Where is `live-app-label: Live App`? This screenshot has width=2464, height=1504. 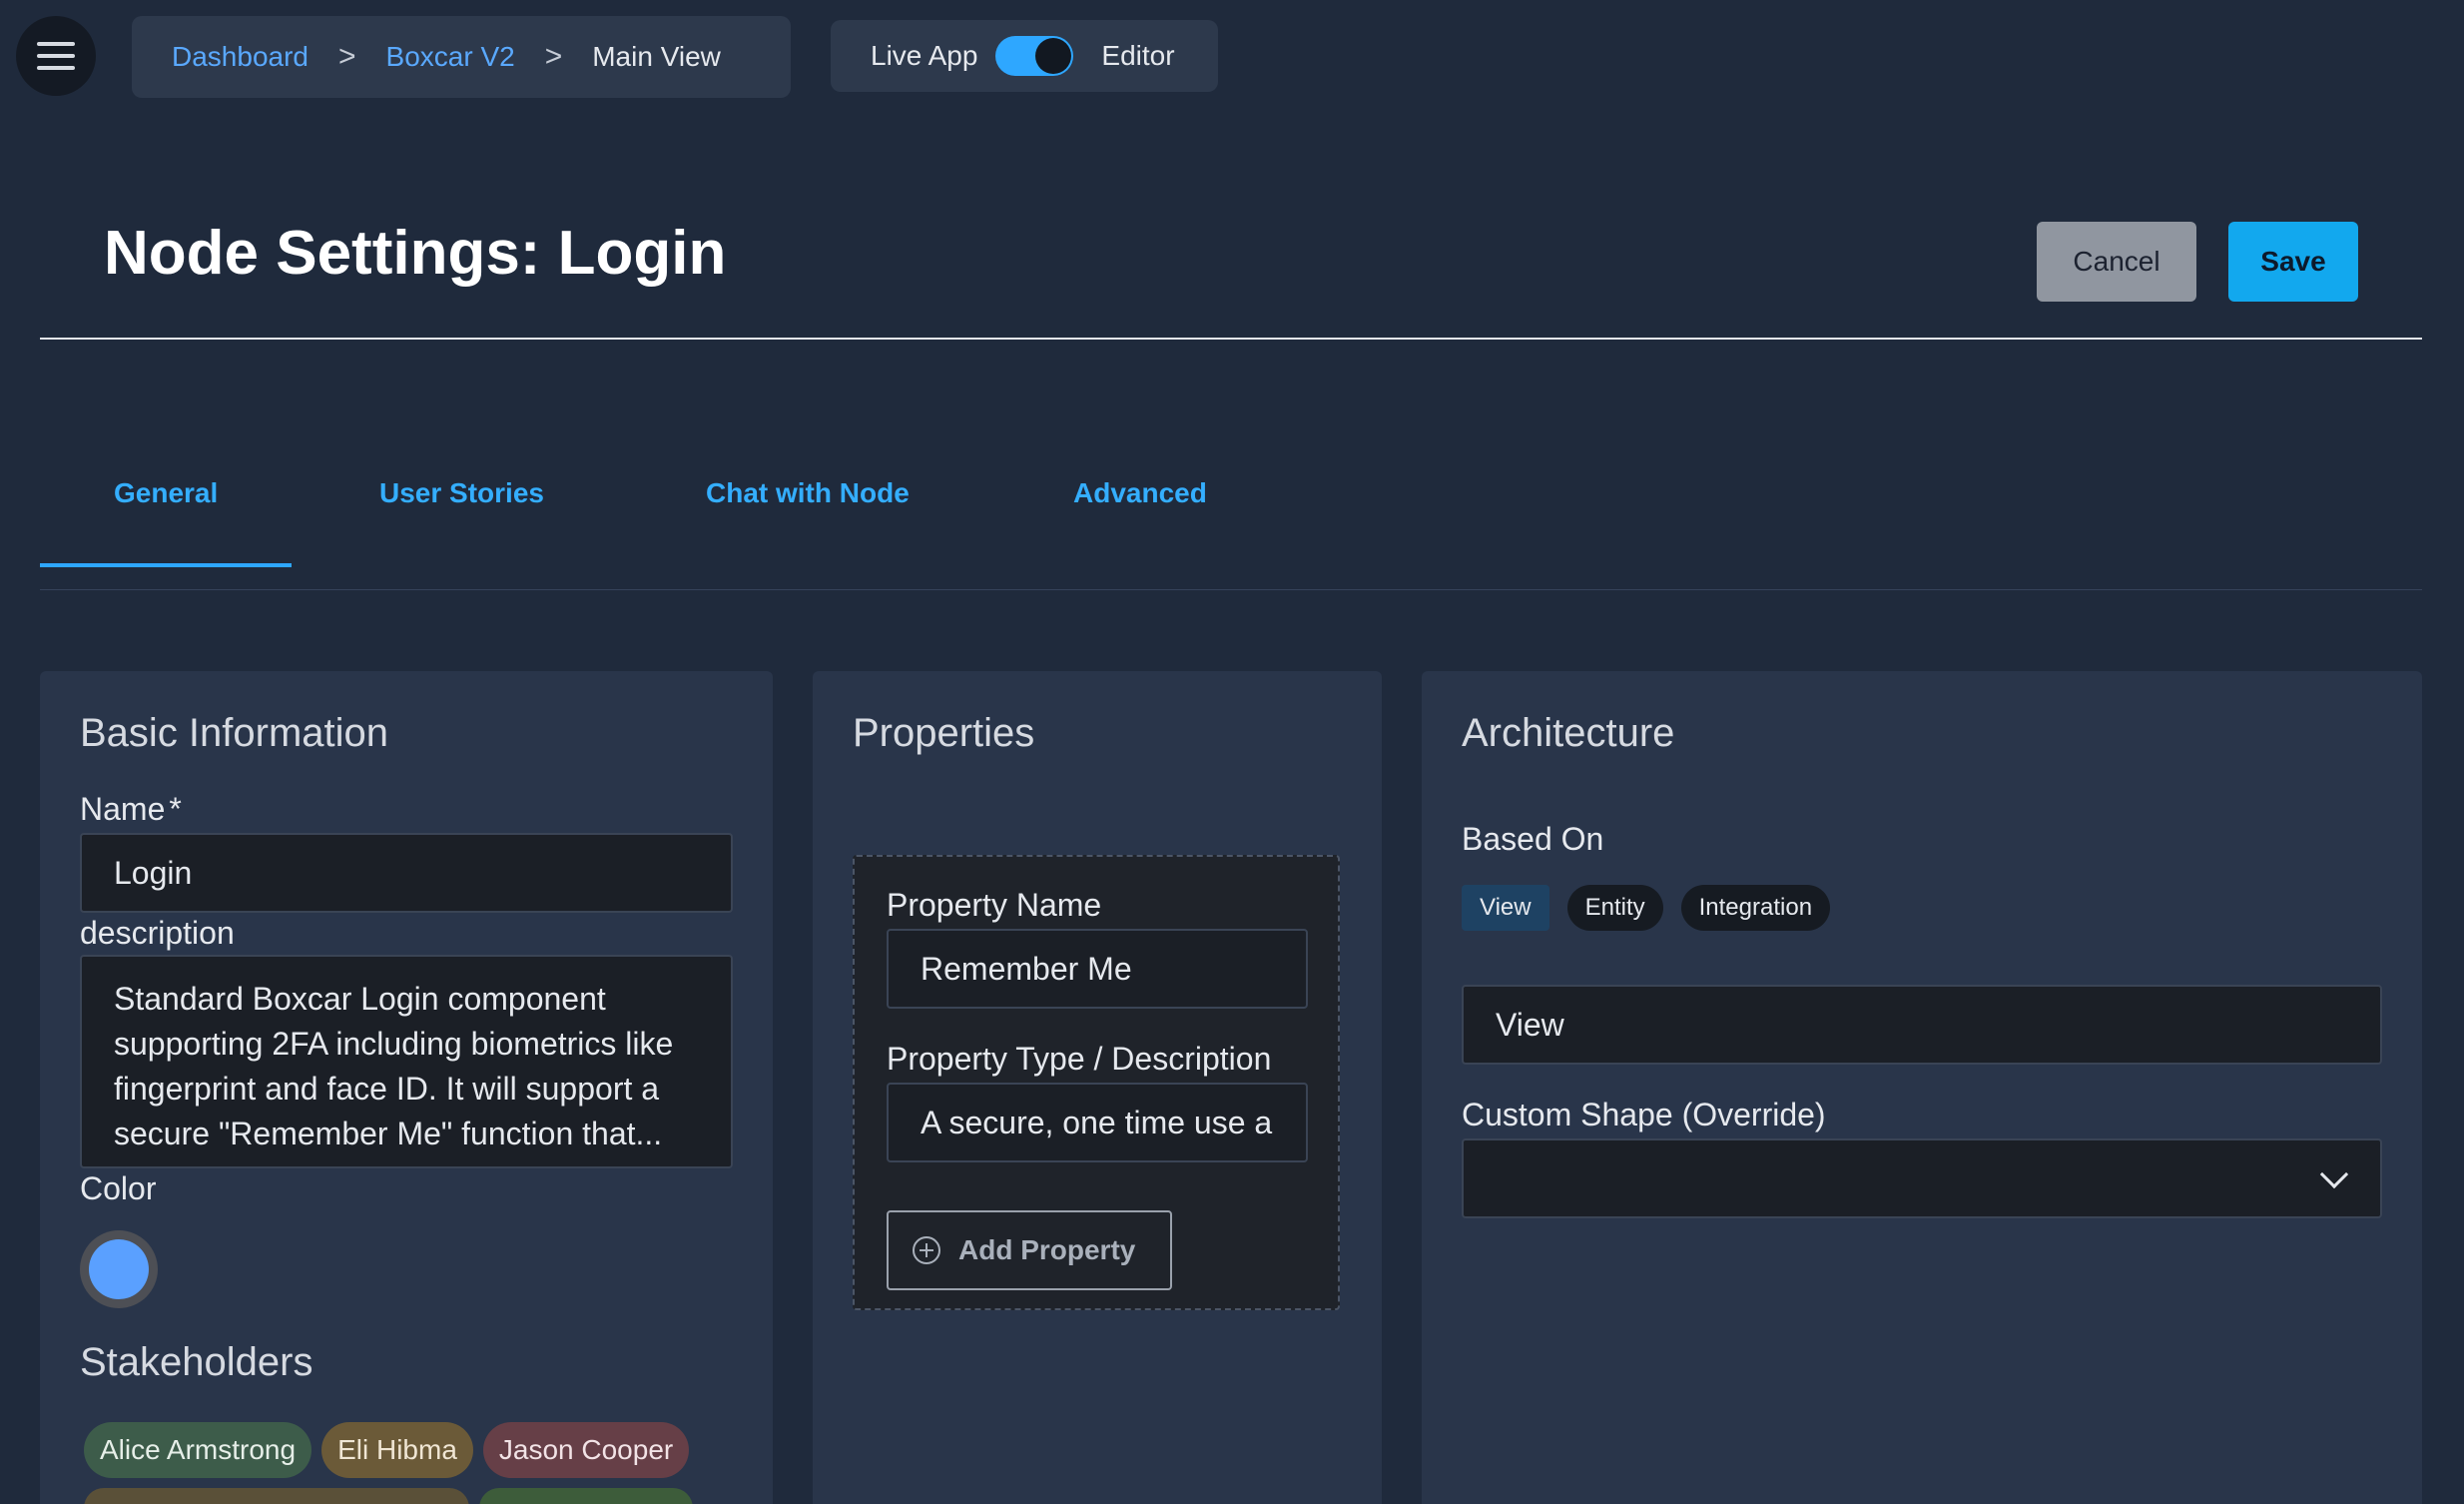 live-app-label: Live App is located at coordinates (924, 55).